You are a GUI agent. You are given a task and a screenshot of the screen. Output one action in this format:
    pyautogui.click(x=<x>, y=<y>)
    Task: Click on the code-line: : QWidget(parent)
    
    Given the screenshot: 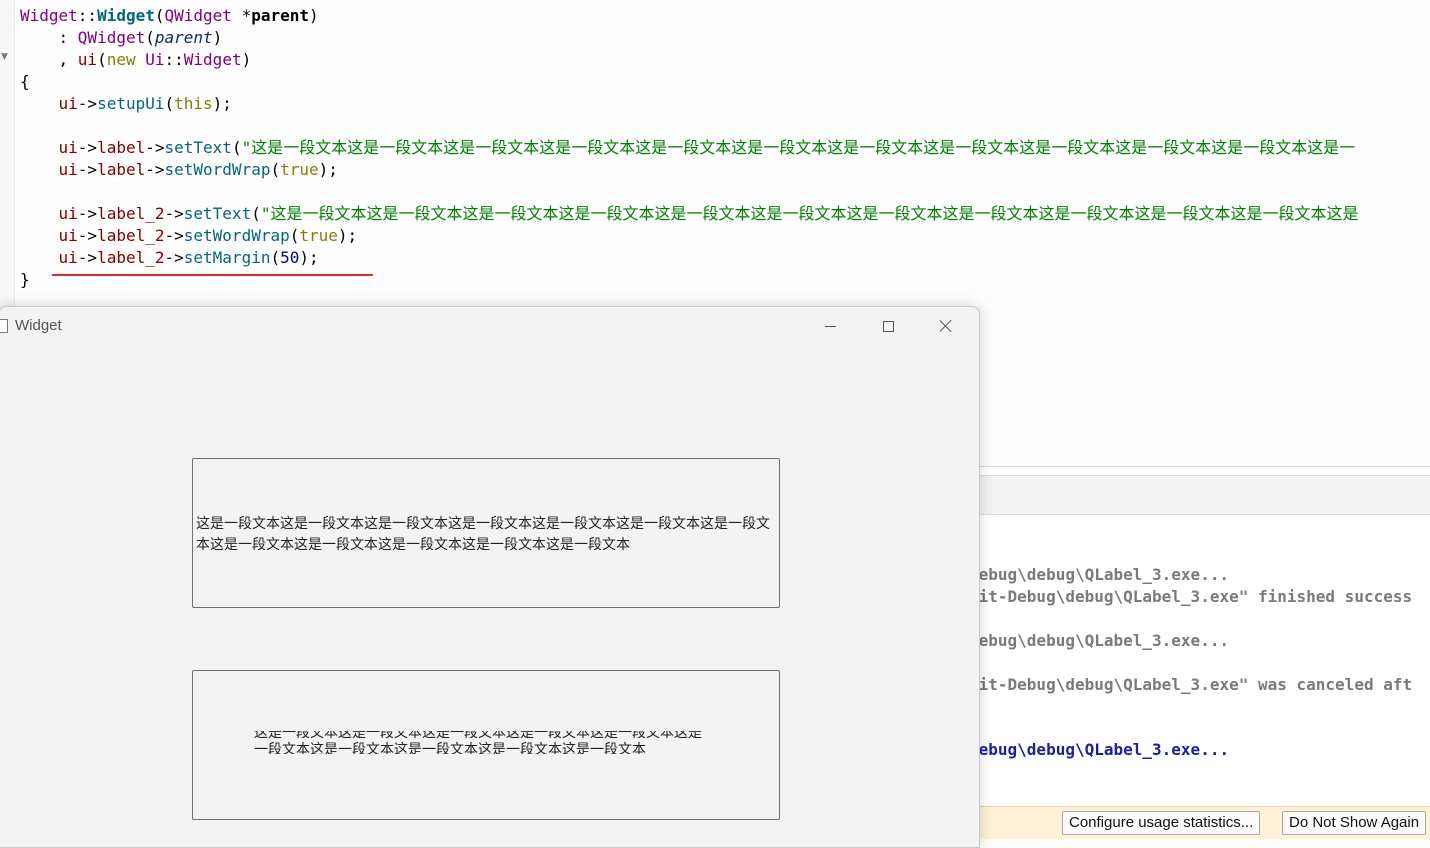 What is the action you would take?
    pyautogui.click(x=121, y=38)
    